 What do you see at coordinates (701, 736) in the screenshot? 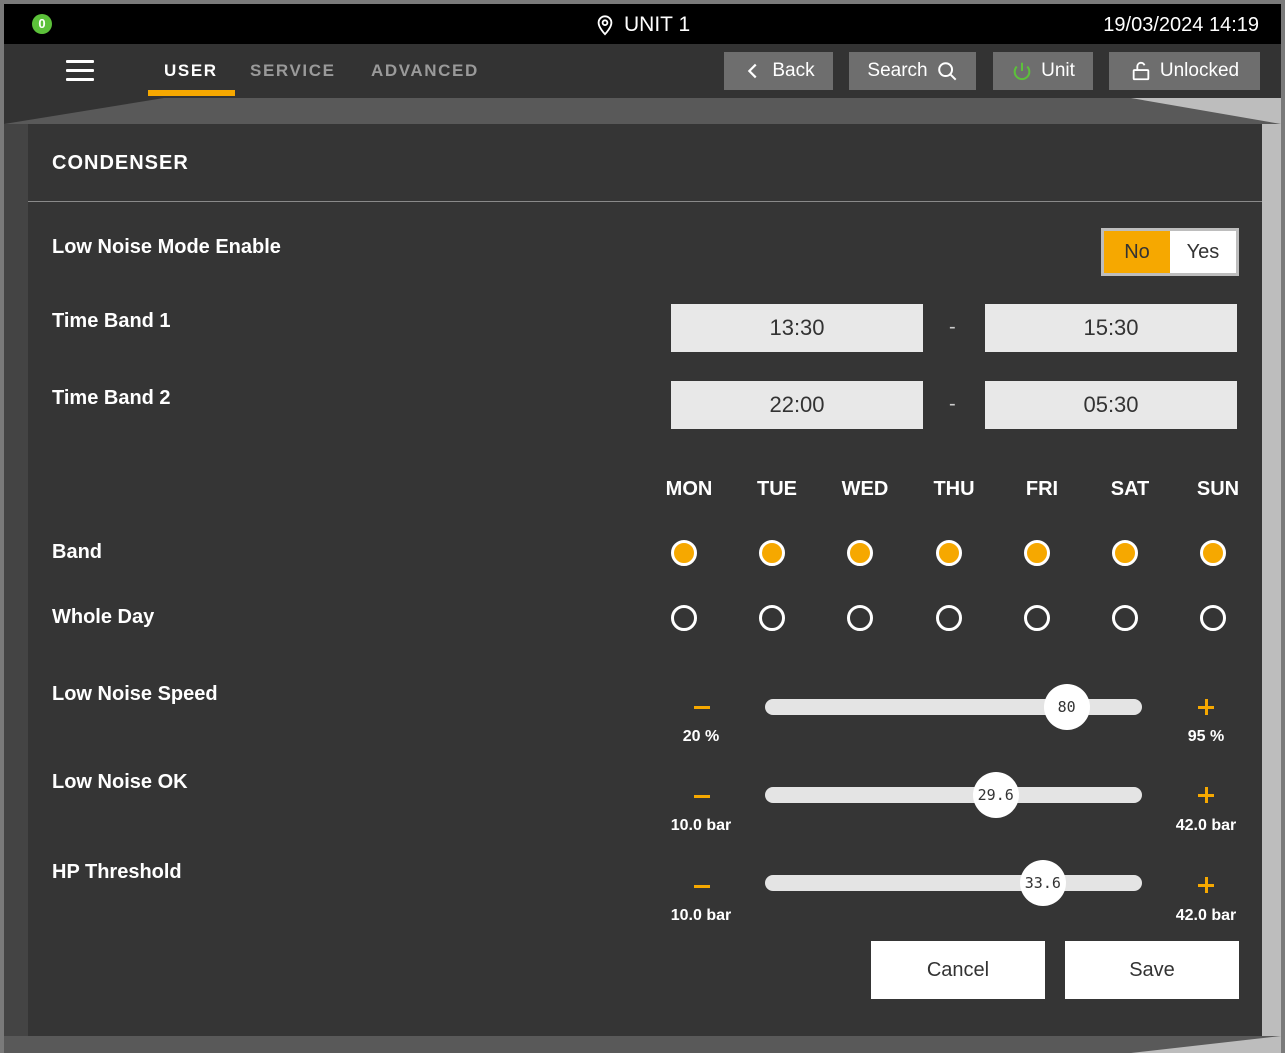
I see `low-noise-speed-min: 20 %` at bounding box center [701, 736].